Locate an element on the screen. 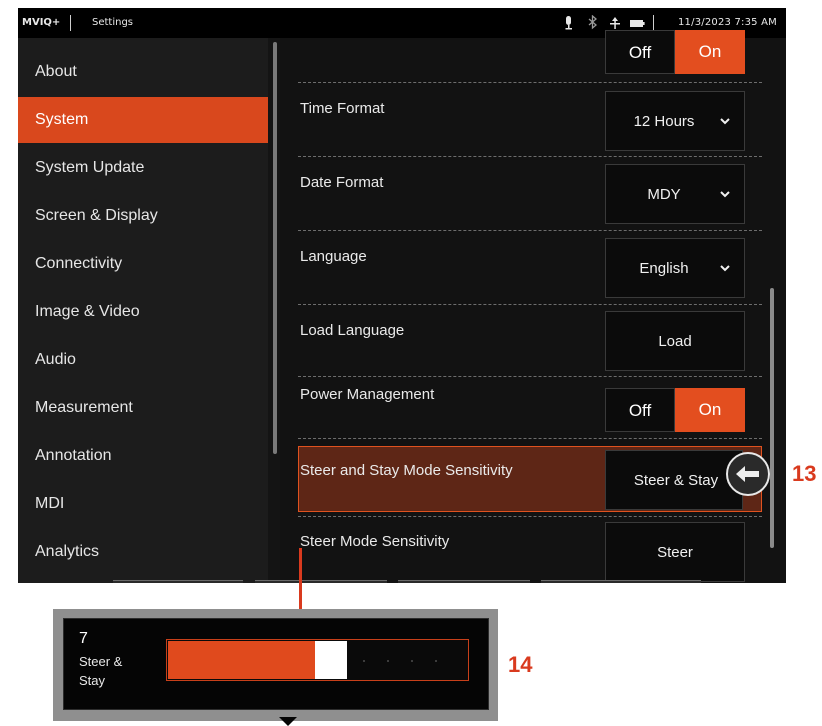  sidebar-item-screen-display: Screen & Display is located at coordinates (143, 216).